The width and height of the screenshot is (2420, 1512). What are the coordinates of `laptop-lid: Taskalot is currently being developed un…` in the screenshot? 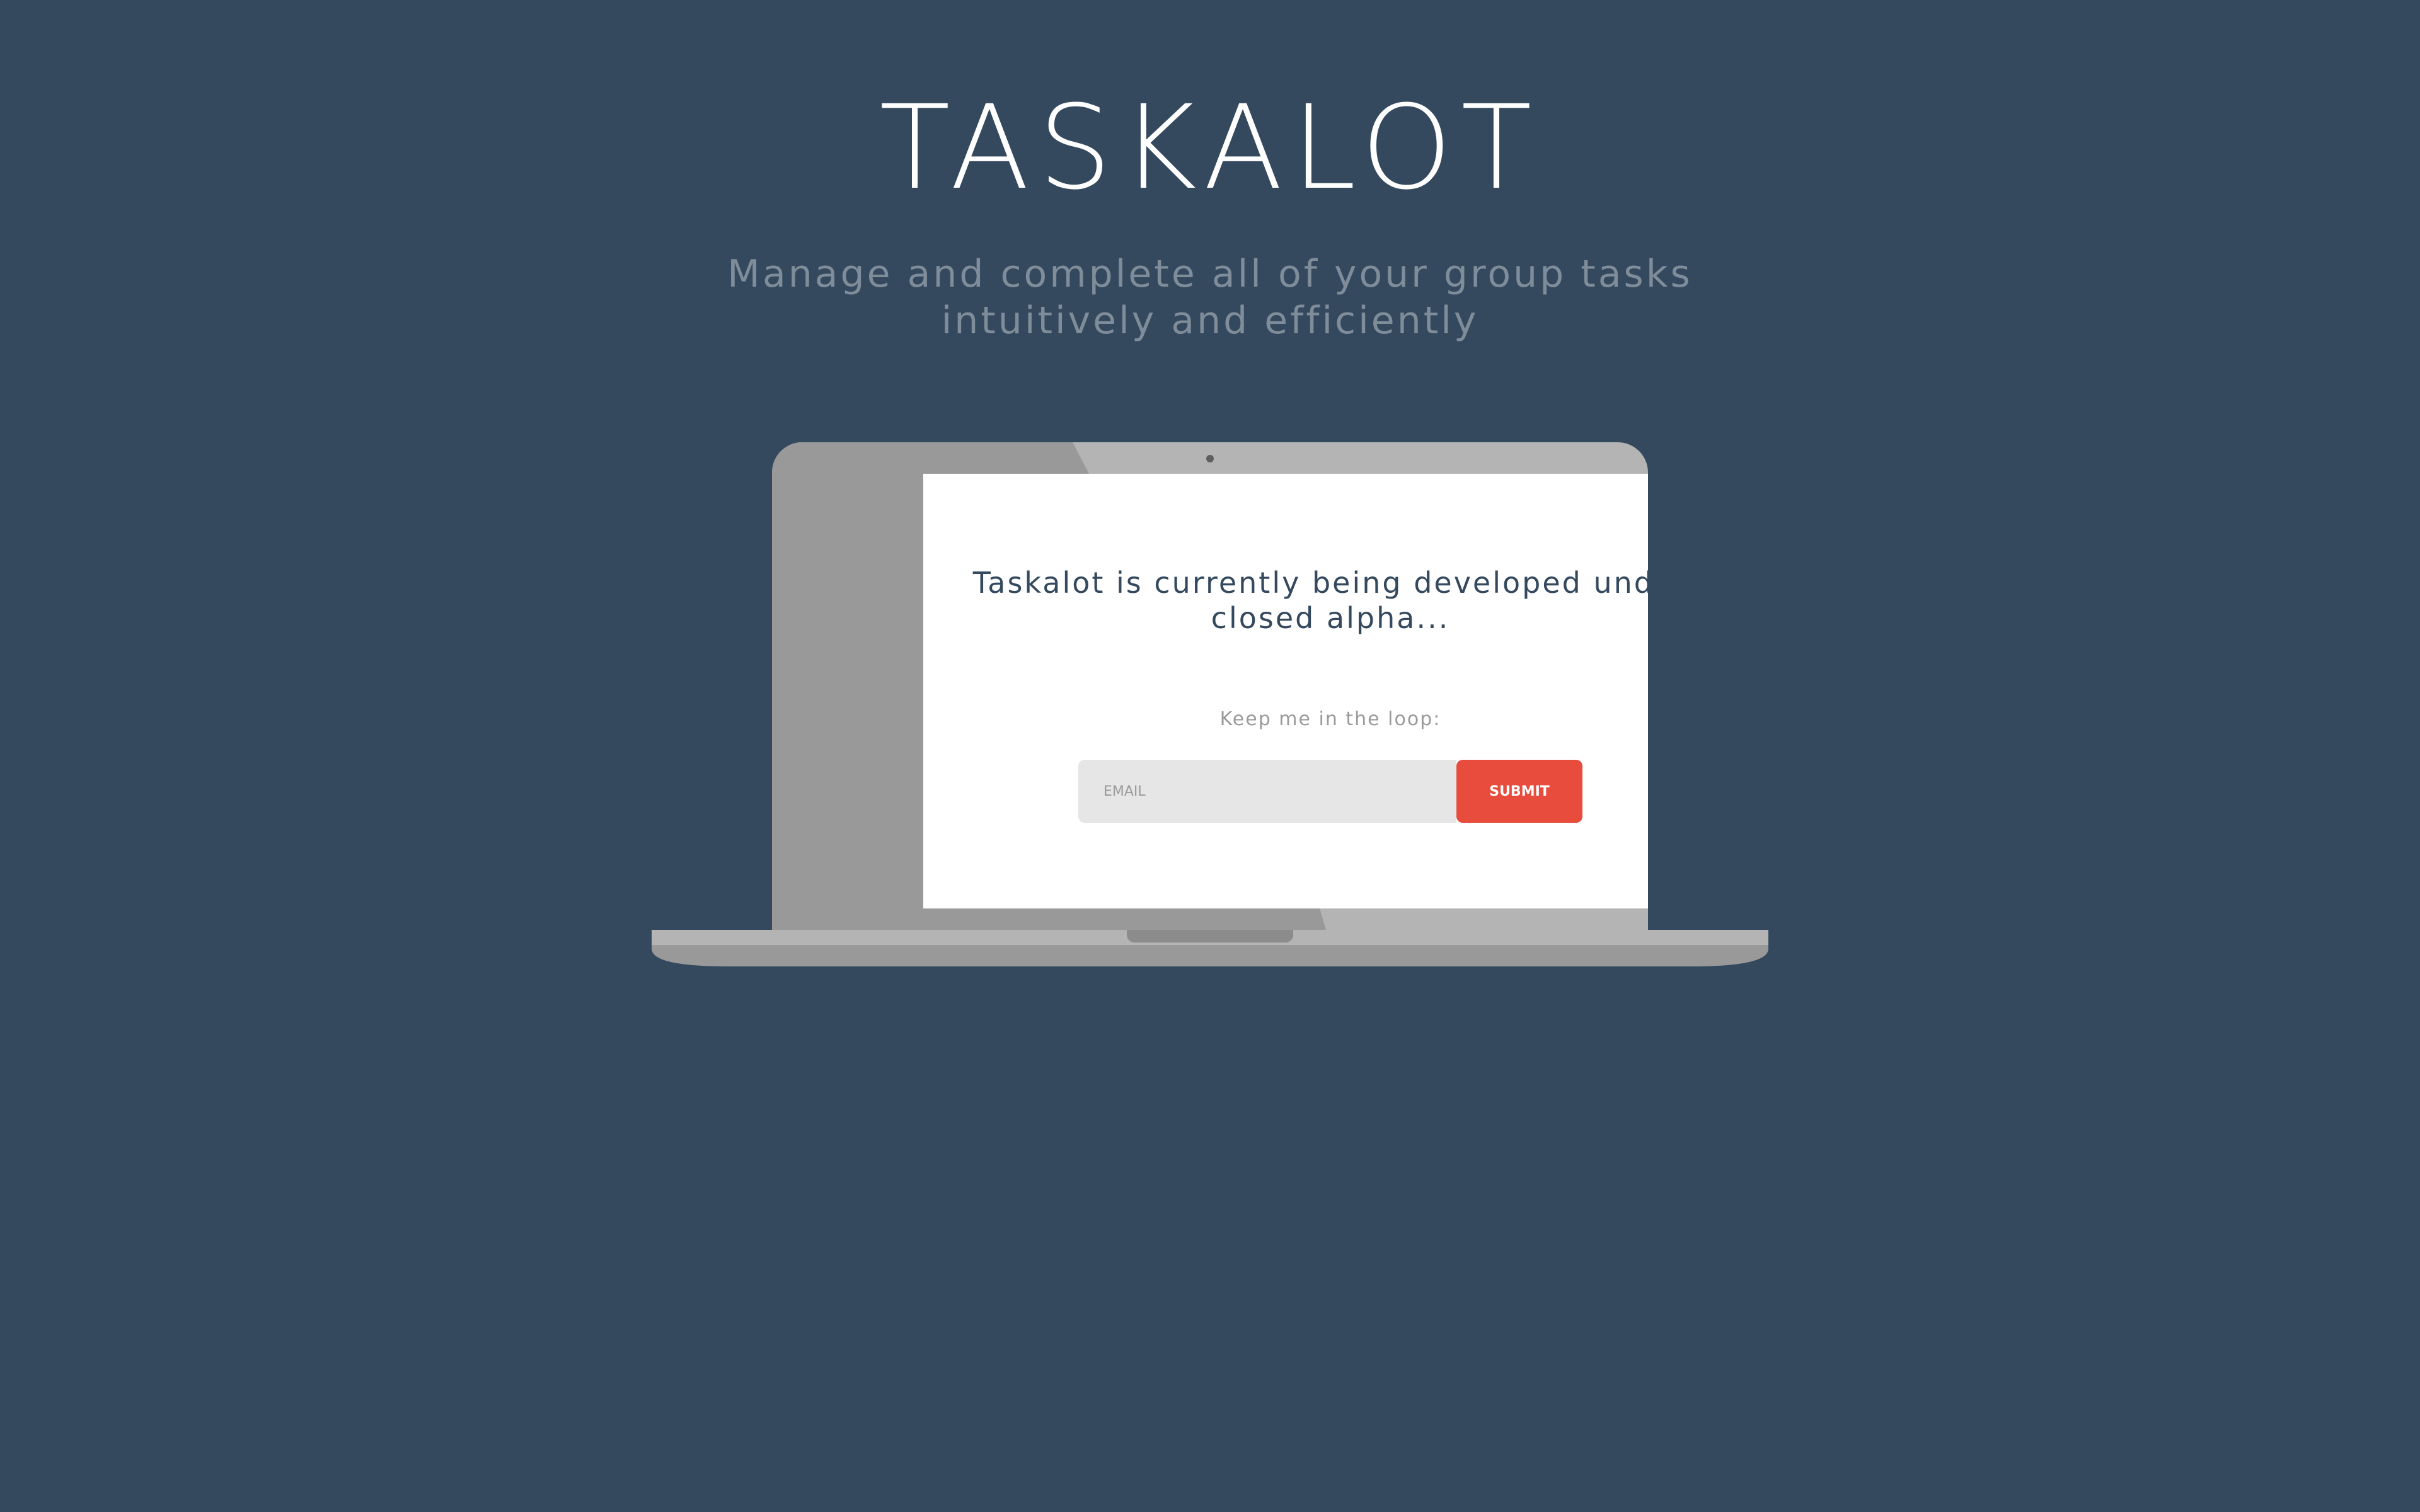 It's located at (1210, 686).